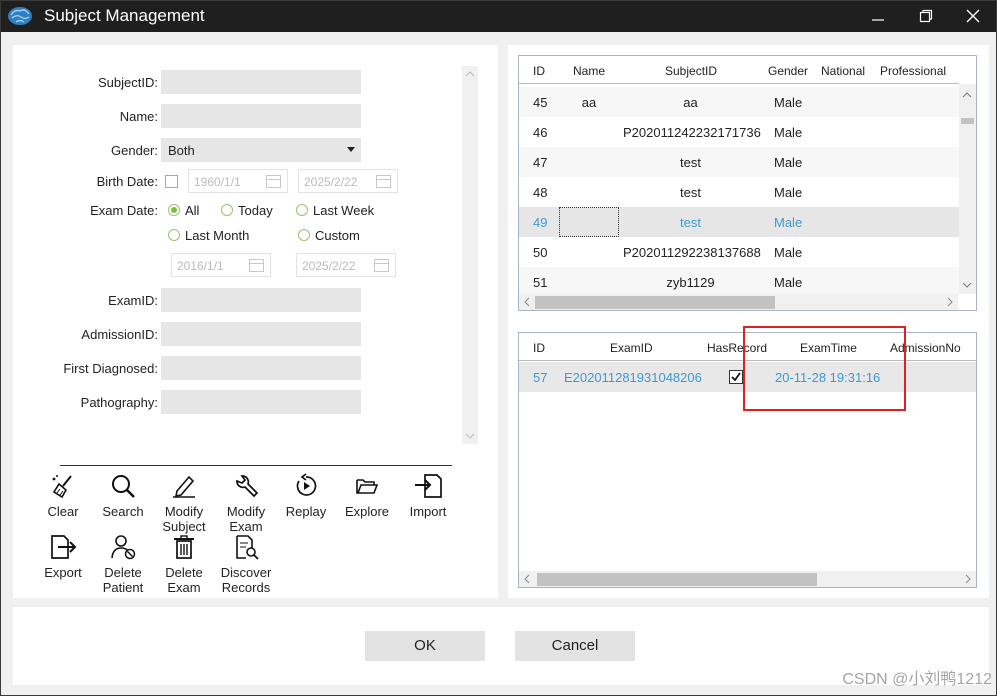 The height and width of the screenshot is (696, 997). What do you see at coordinates (123, 564) in the screenshot?
I see `delete-patient-button: Delete Patient` at bounding box center [123, 564].